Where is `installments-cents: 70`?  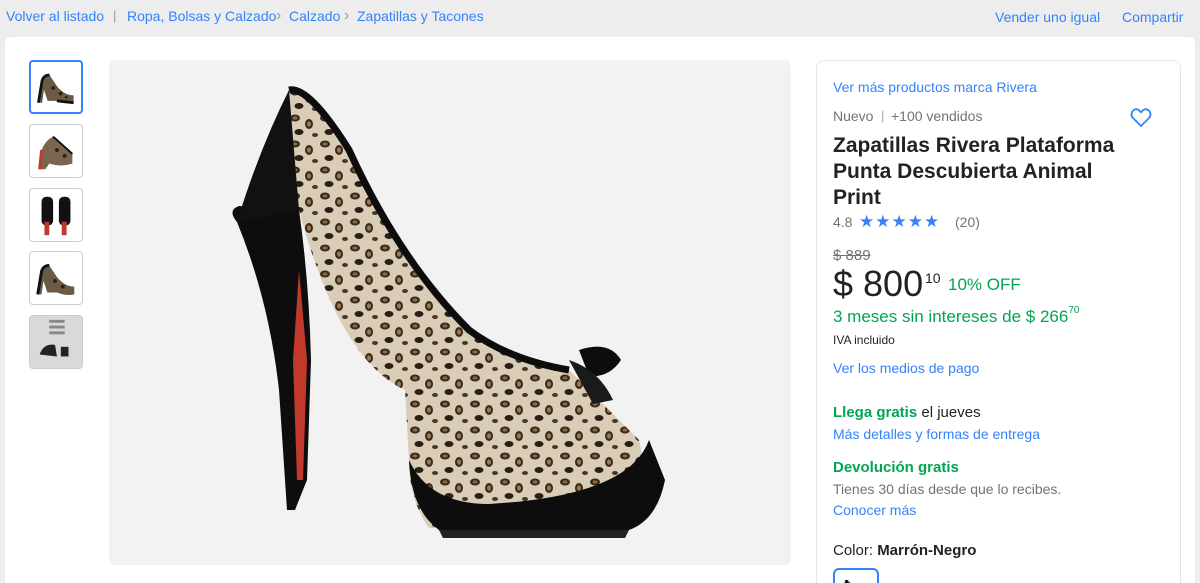
installments-cents: 70 is located at coordinates (1074, 310).